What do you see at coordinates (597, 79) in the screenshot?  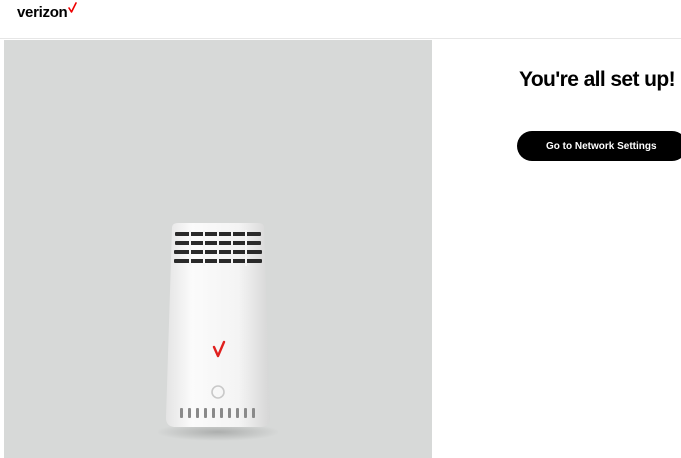 I see `page-title: You're all set up!` at bounding box center [597, 79].